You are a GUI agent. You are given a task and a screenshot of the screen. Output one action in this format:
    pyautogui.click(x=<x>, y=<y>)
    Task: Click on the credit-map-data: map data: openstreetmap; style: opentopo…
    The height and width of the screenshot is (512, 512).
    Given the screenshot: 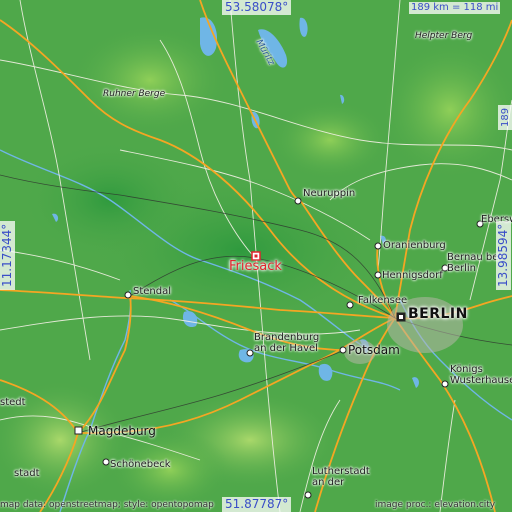 What is the action you would take?
    pyautogui.click(x=107, y=505)
    